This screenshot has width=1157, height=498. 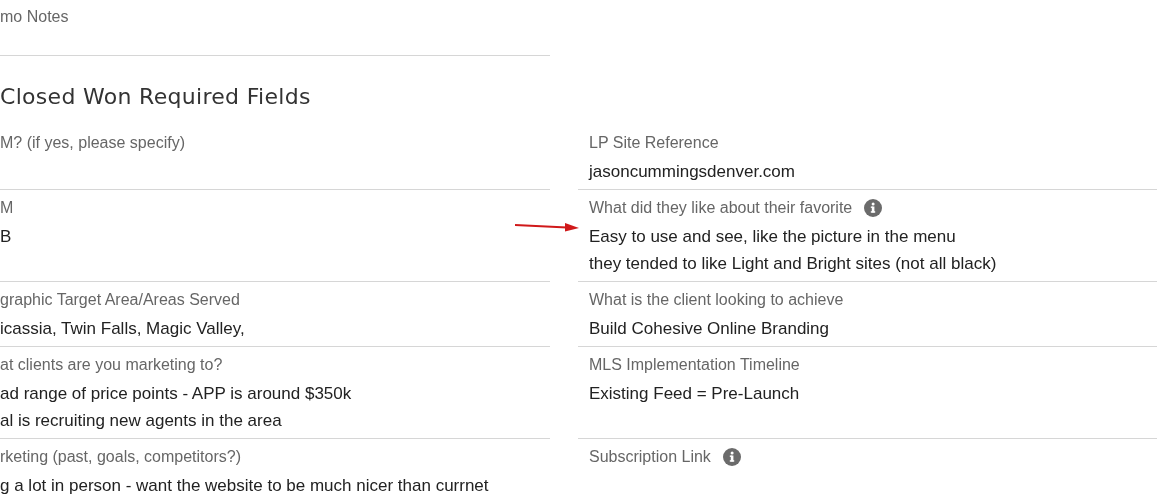 I want to click on field-value: they tended to like Light and Bright sites (not all black), so click(x=793, y=264).